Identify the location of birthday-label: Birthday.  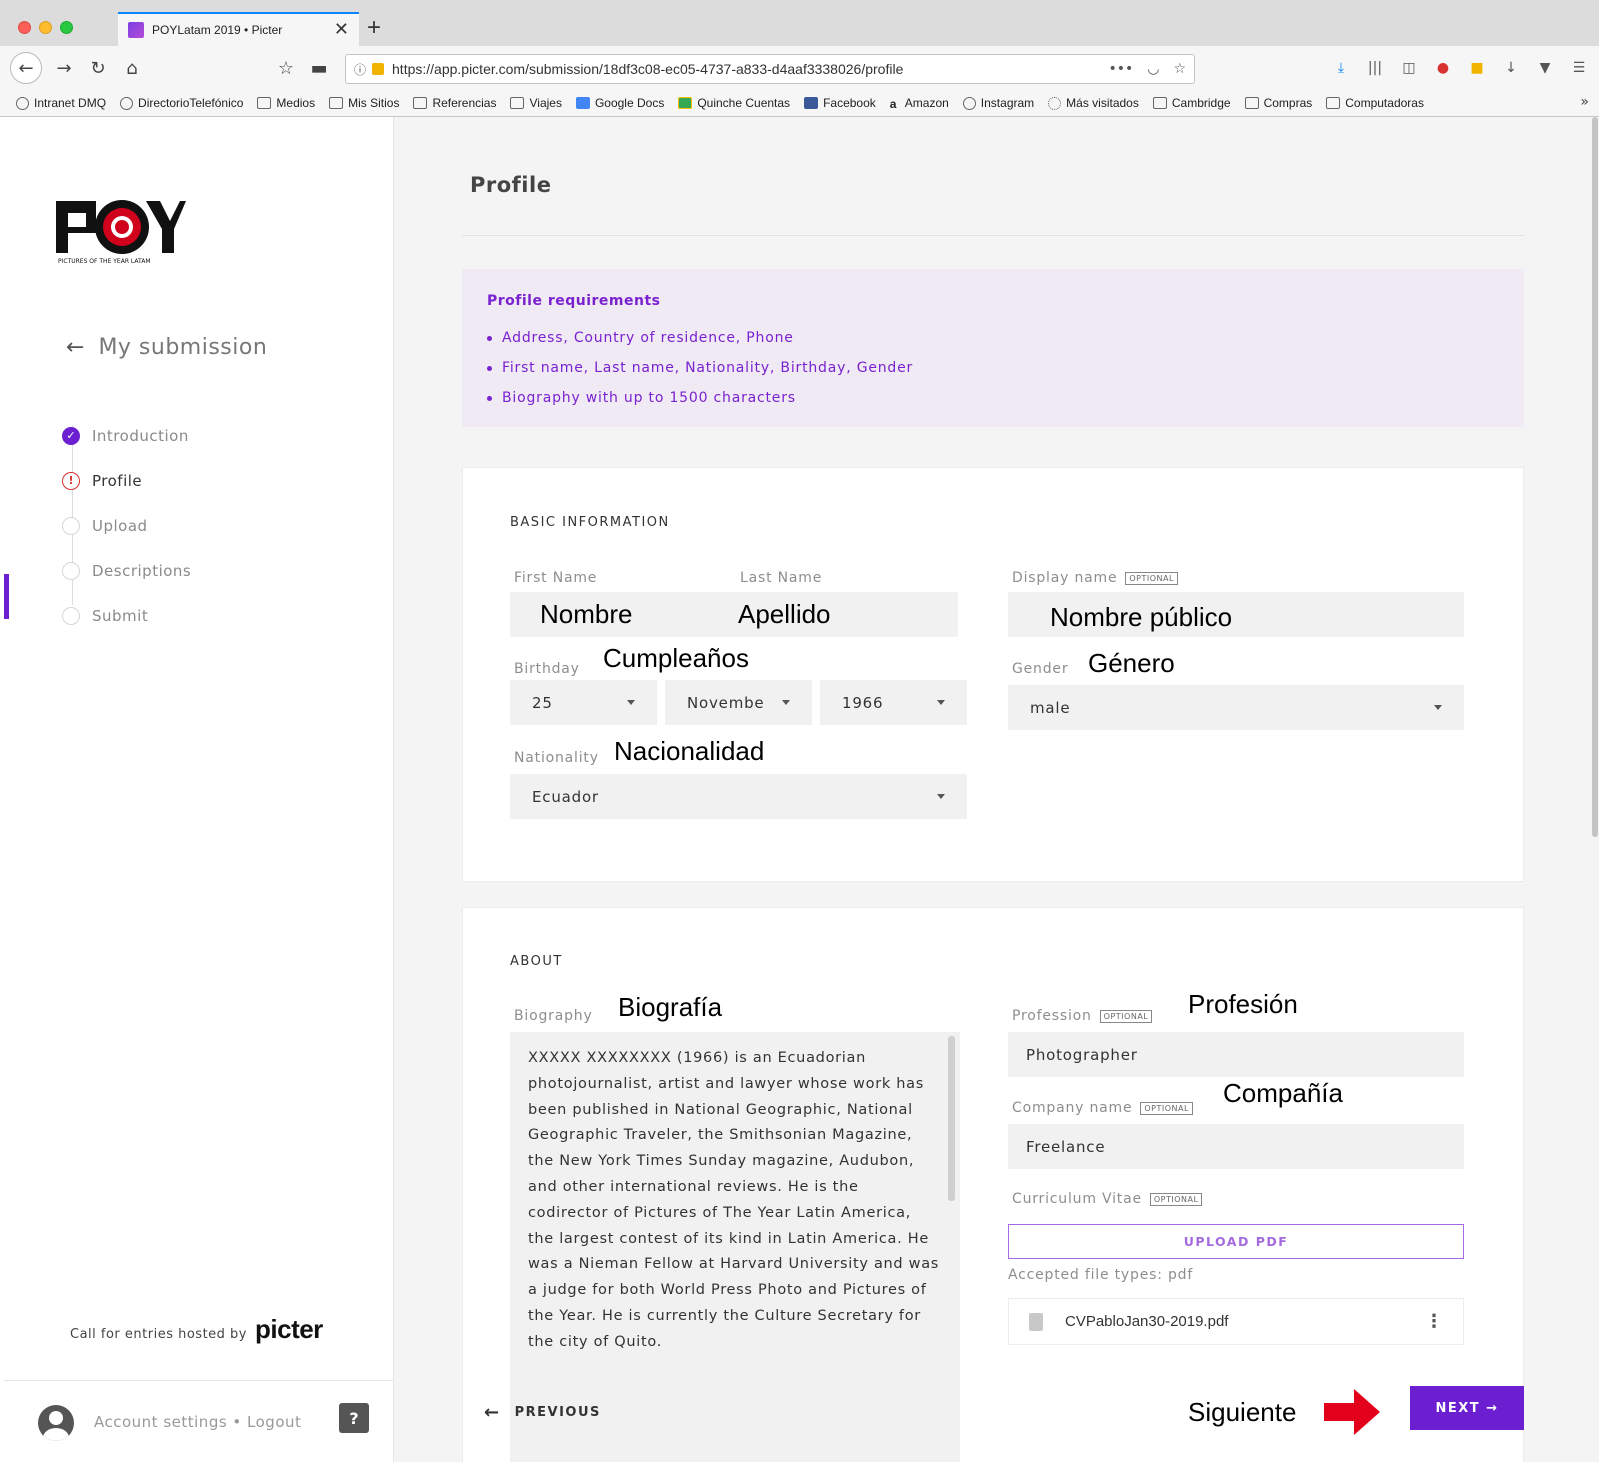
(547, 669).